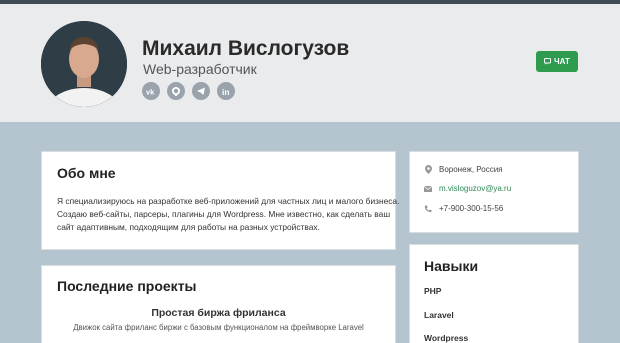 The image size is (620, 343). What do you see at coordinates (200, 69) in the screenshot?
I see `profile-role: Web-разработчик` at bounding box center [200, 69].